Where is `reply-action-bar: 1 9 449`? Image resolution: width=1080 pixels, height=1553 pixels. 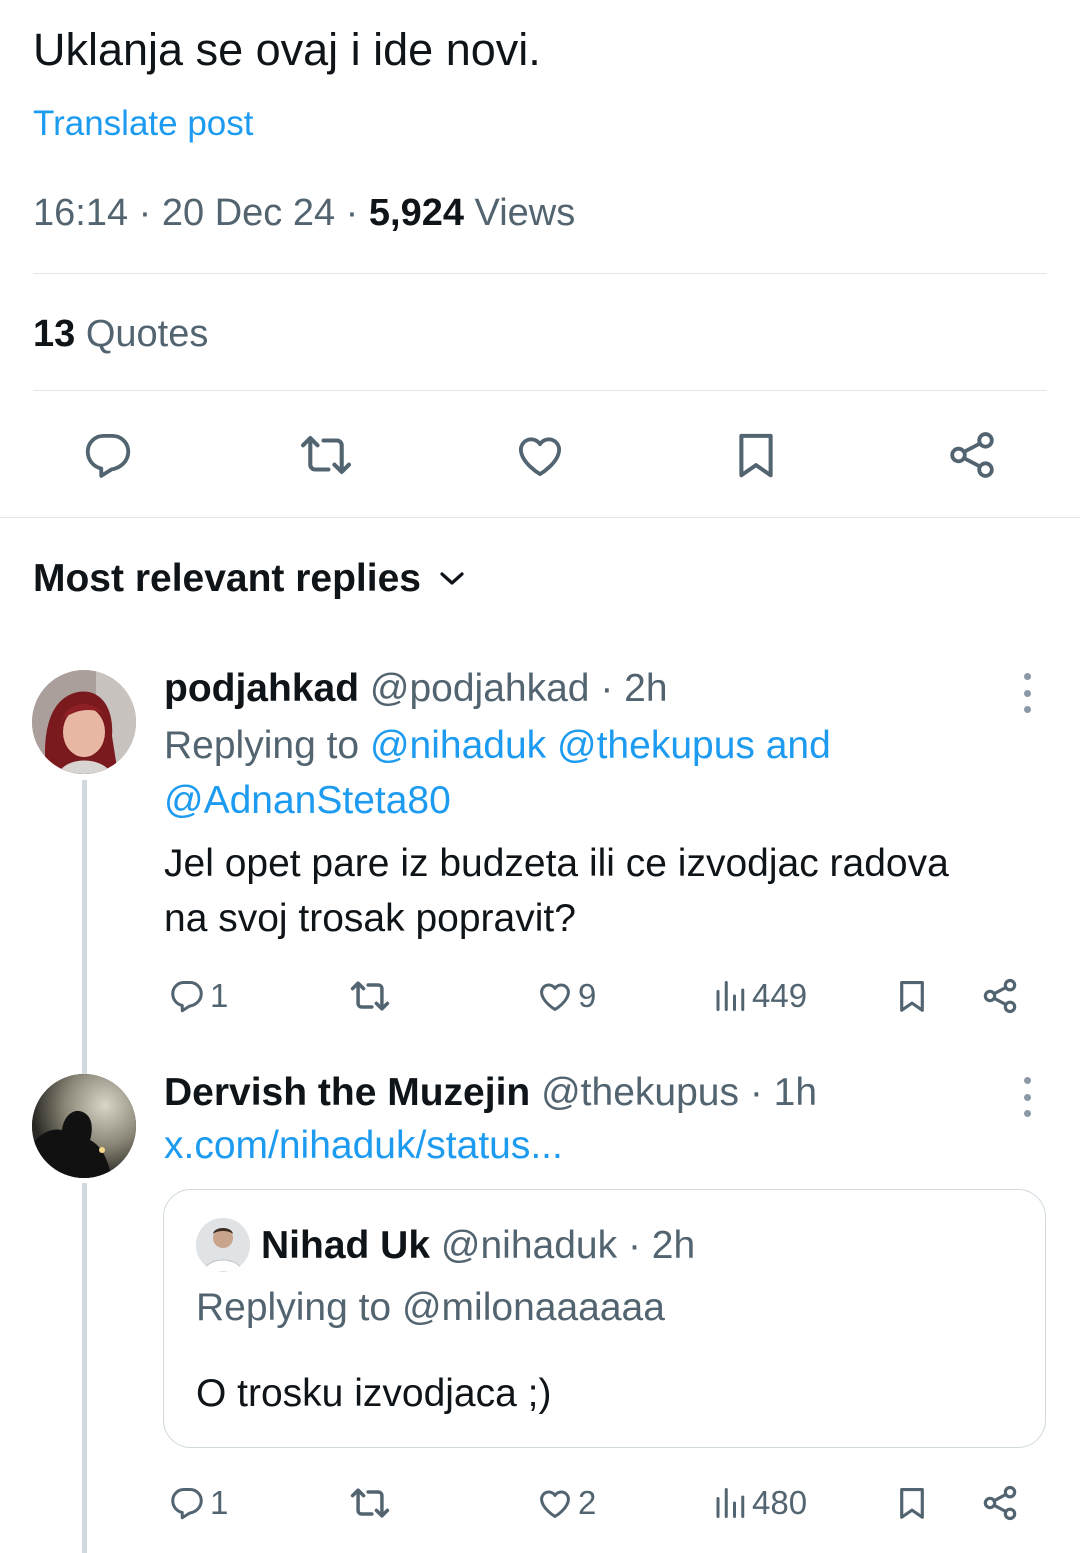 reply-action-bar: 1 9 449 is located at coordinates (540, 996).